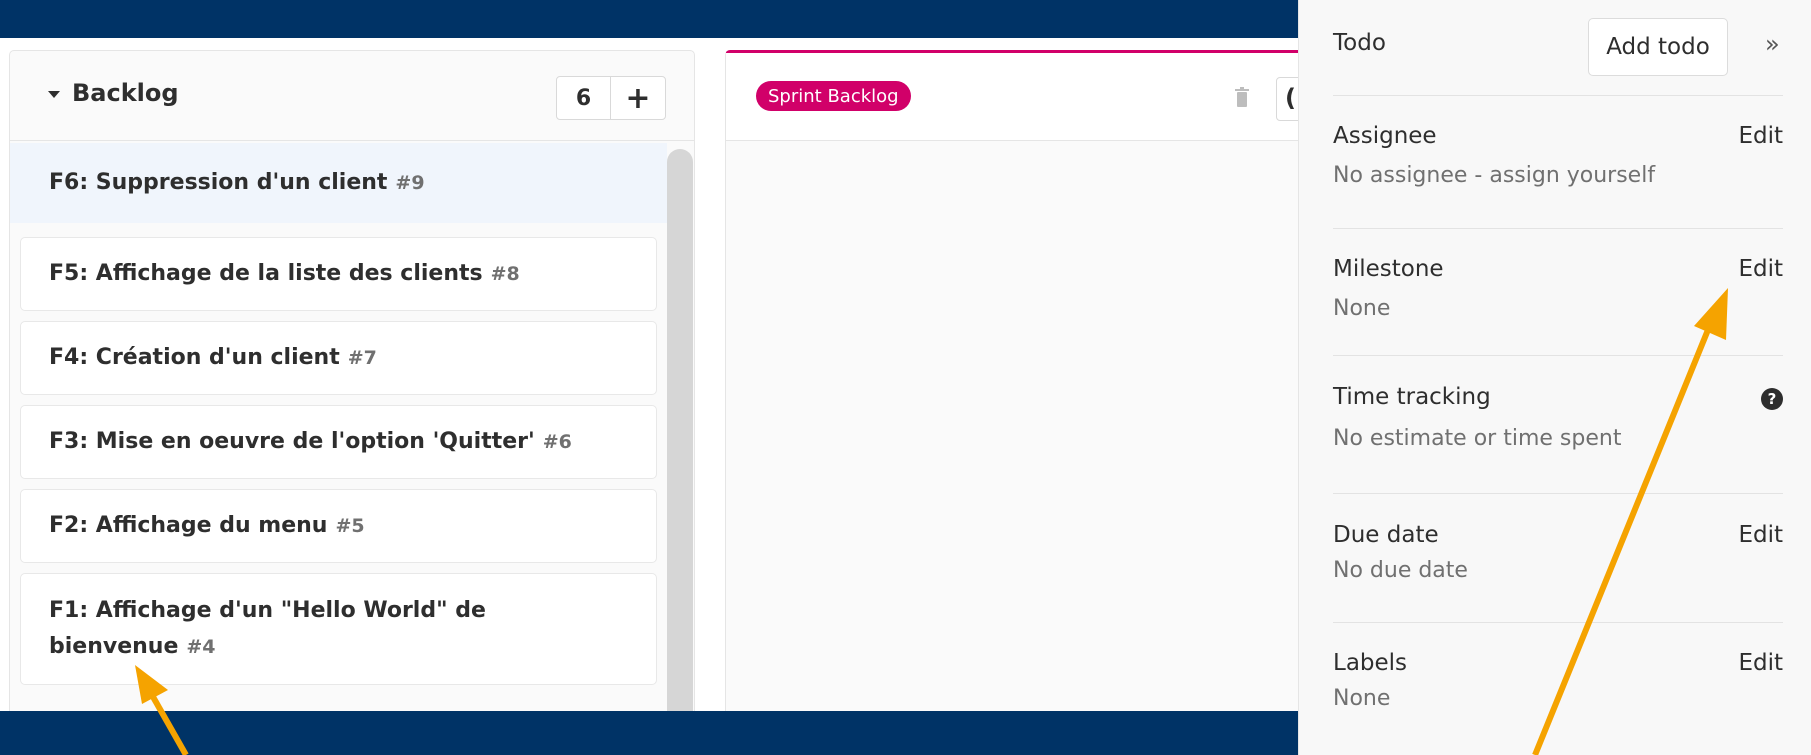  I want to click on trash-icon, so click(1242, 97).